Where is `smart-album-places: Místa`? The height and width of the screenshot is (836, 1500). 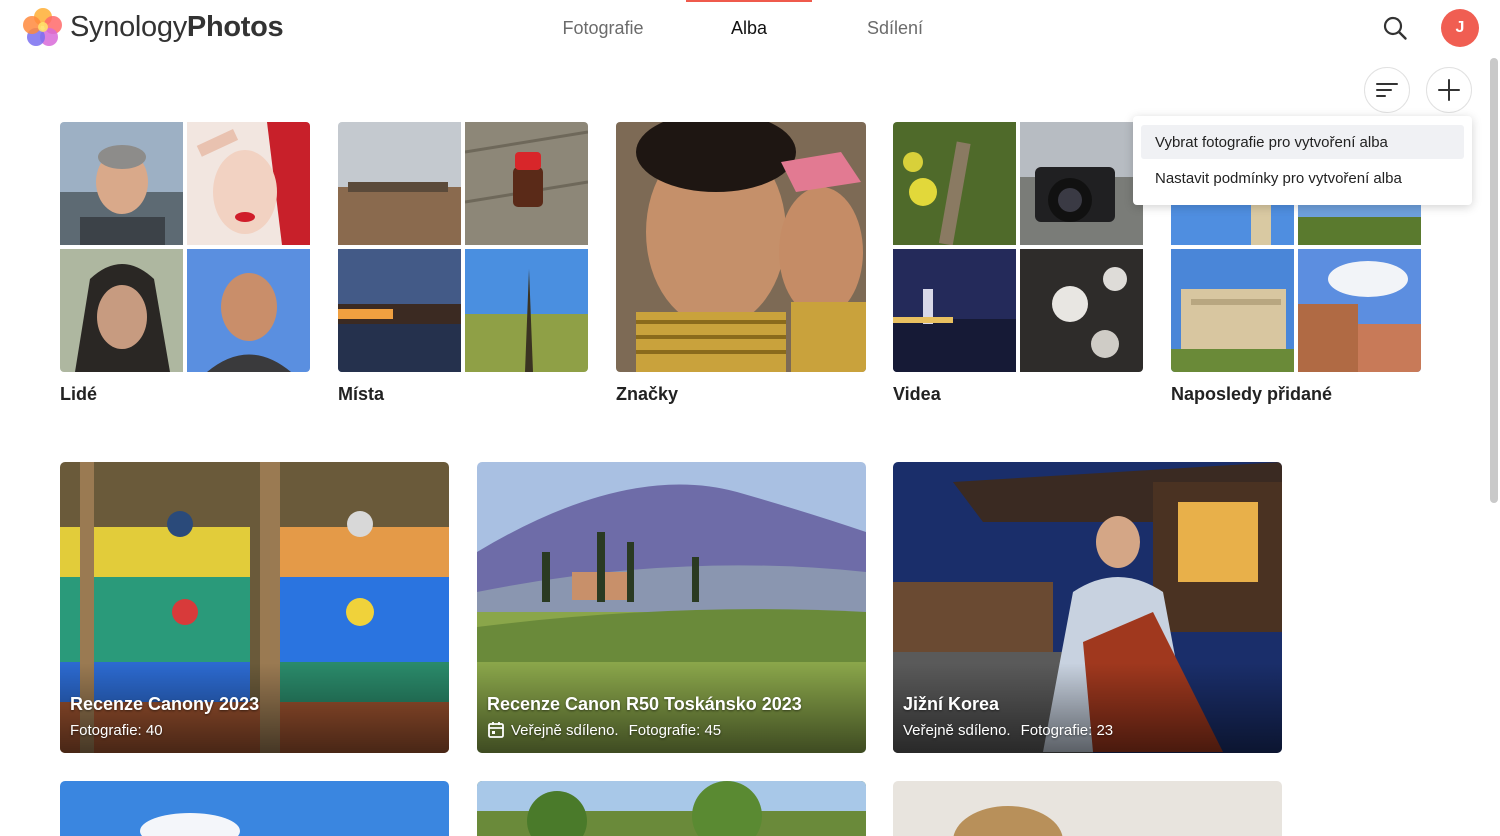
smart-album-places: Místa is located at coordinates (463, 264).